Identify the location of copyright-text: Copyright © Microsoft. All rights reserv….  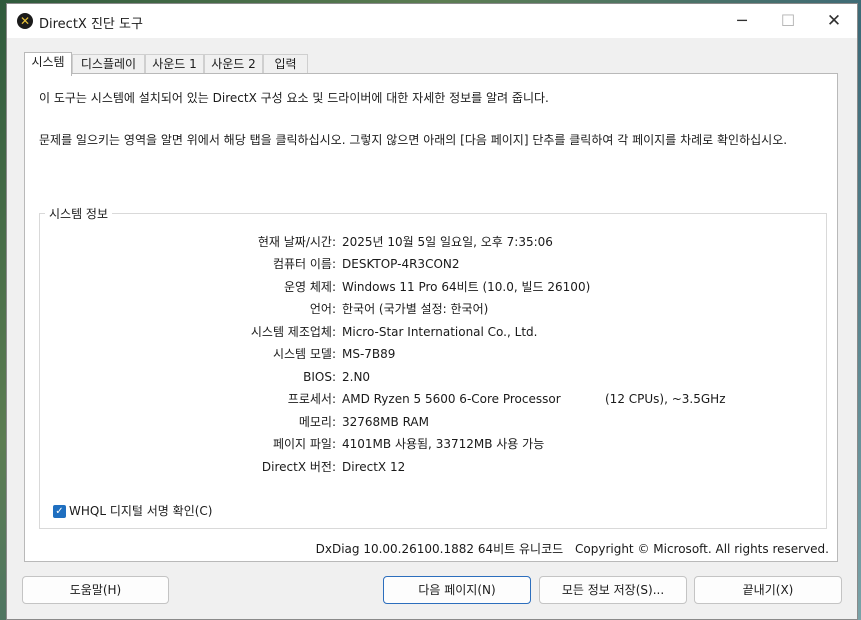
(702, 549).